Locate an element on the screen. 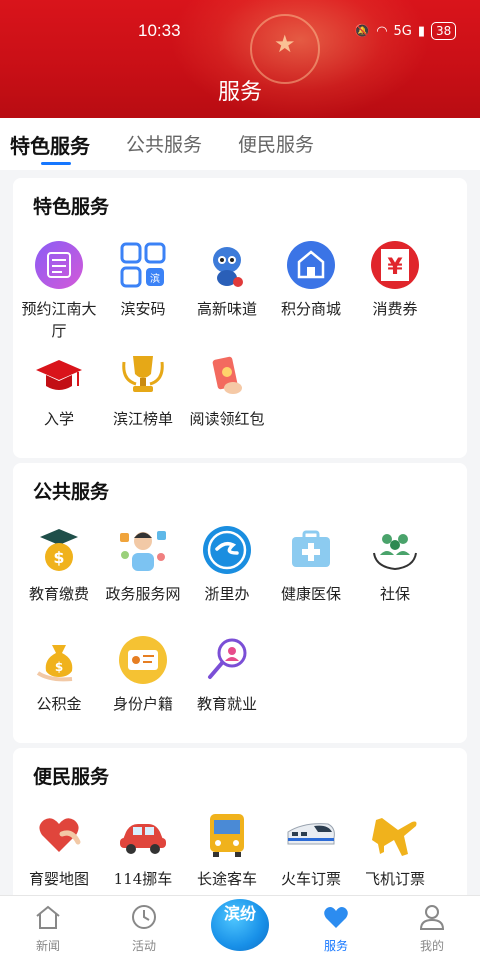 Image resolution: width=480 pixels, height=953 pixels. status-icons: 🔕 ◠ 5G ▮ 38 is located at coordinates (405, 31).